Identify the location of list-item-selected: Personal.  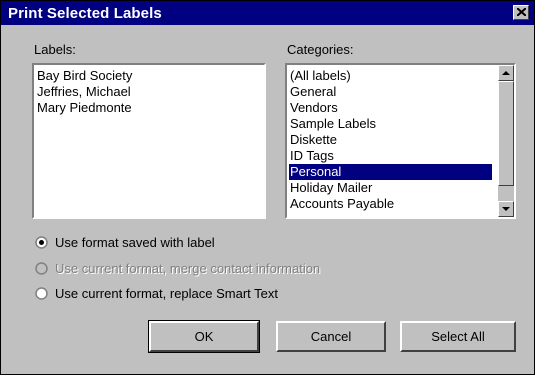
(390, 172).